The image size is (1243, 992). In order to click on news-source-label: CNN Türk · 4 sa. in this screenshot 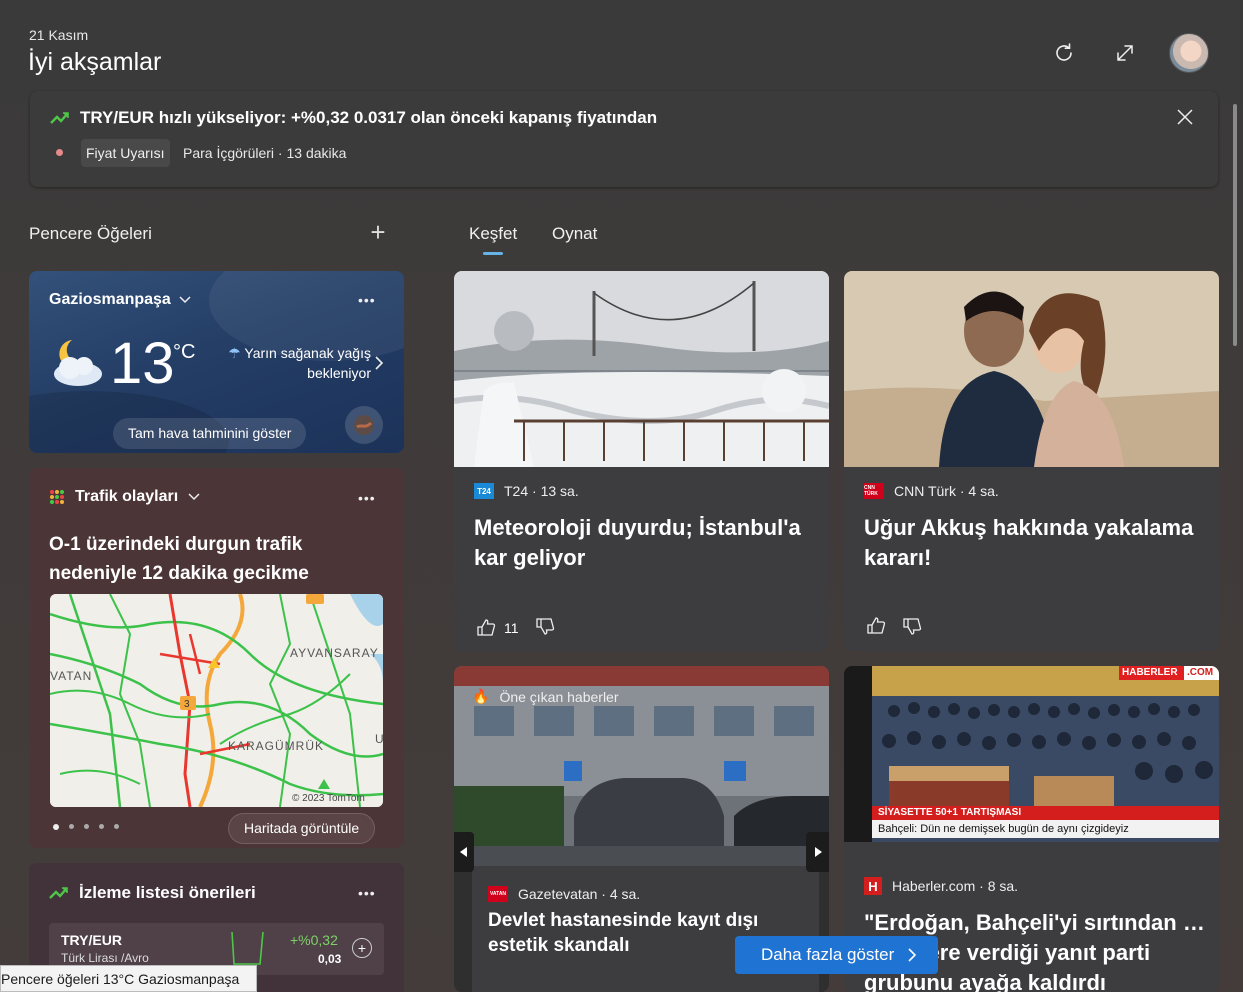, I will do `click(946, 491)`.